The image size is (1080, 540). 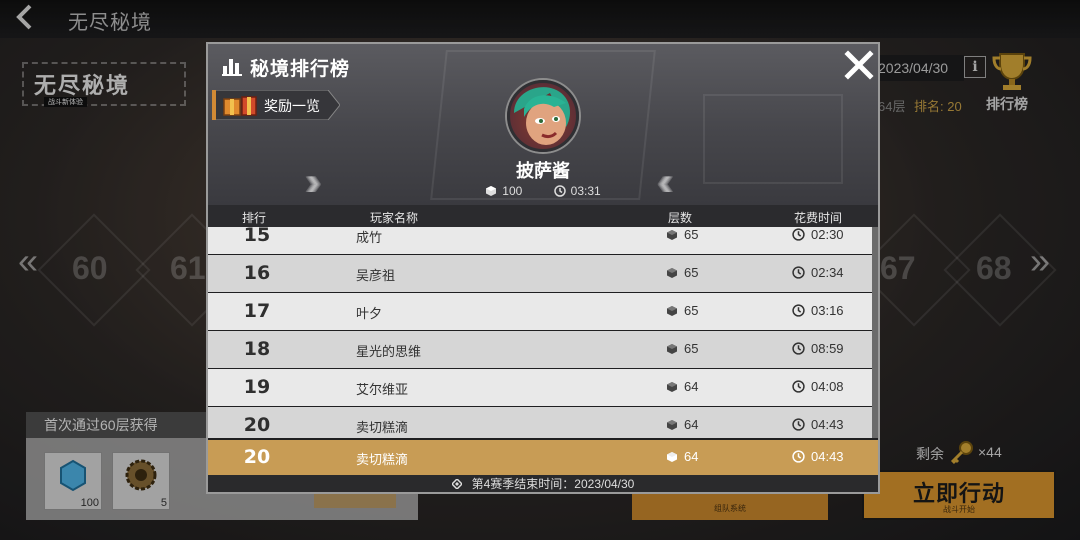 I want to click on row-time: 03:16, so click(x=818, y=310).